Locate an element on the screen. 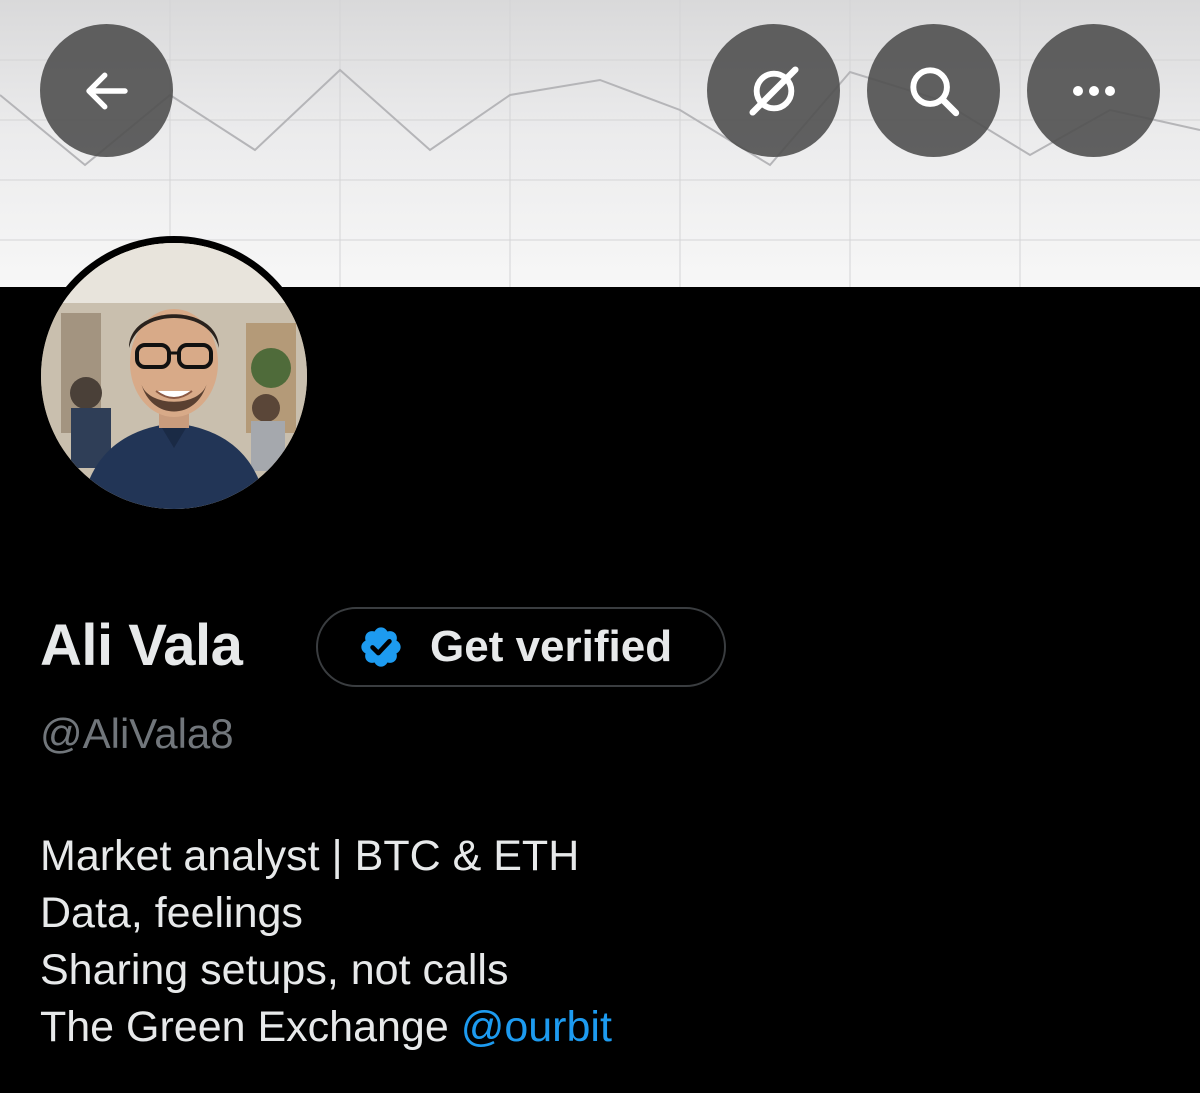 The height and width of the screenshot is (1093, 1200). bio-line-4: The Green Exchange @ourbit is located at coordinates (326, 1027).